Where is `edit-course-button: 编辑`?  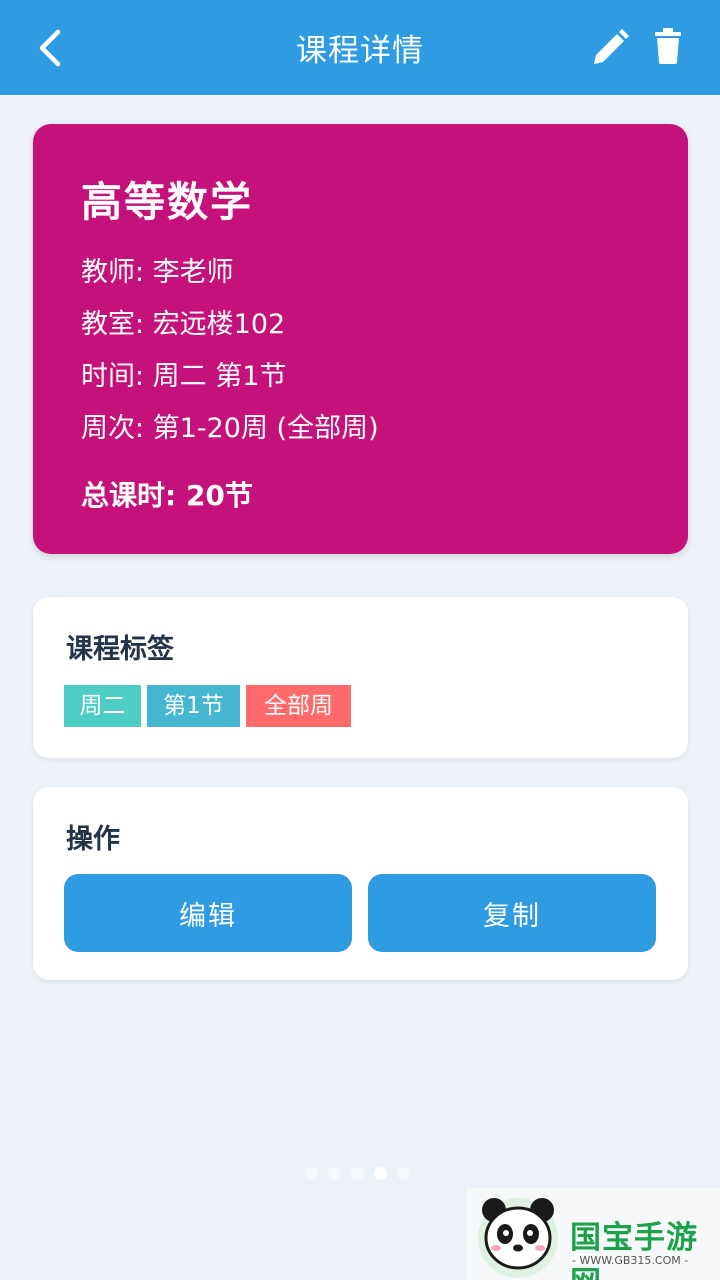 edit-course-button: 编辑 is located at coordinates (208, 913).